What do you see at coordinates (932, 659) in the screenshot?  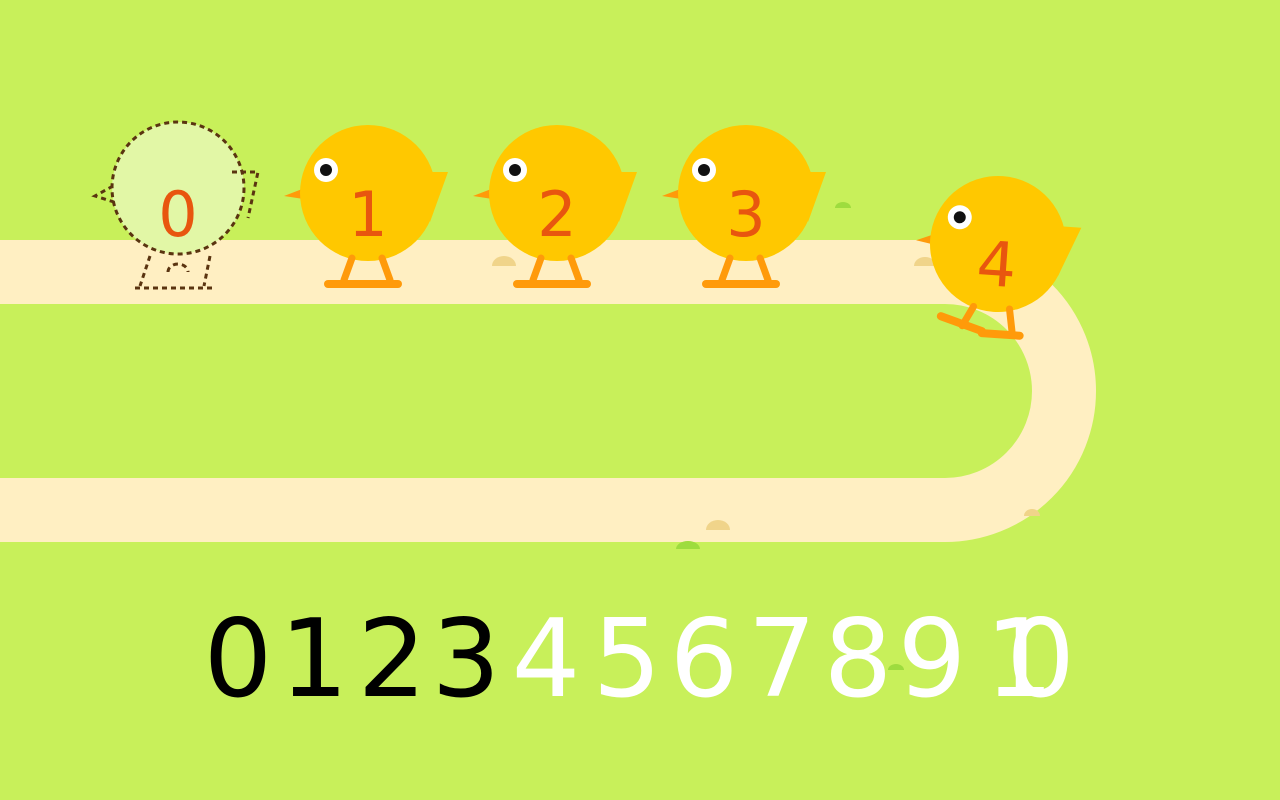 I see `number-line-digit-9: 9` at bounding box center [932, 659].